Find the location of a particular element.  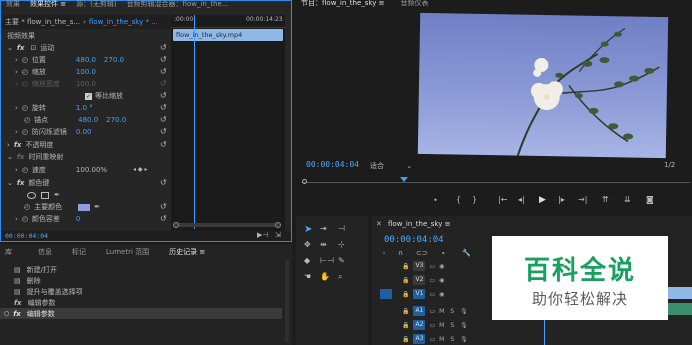

reset-color-key-icon: ↺ is located at coordinates (163, 182).